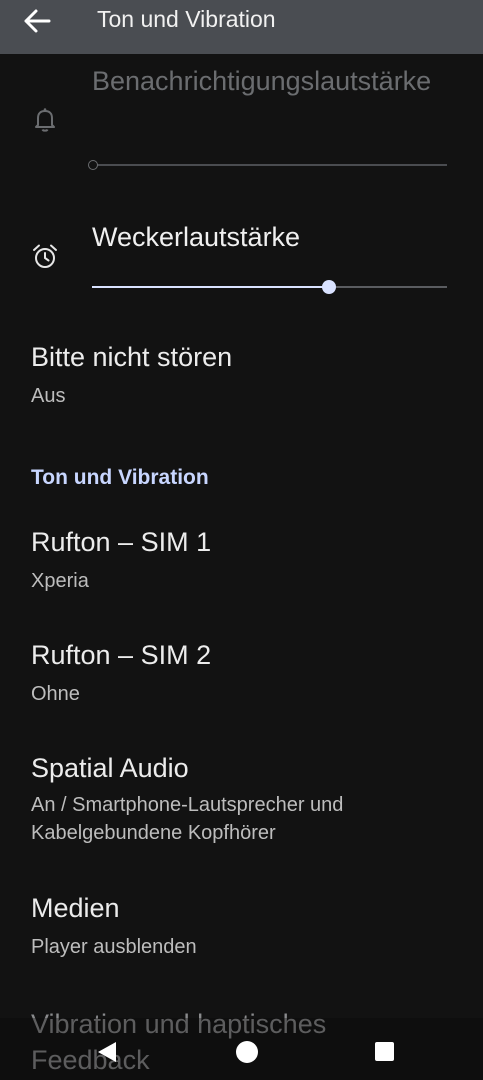 Image resolution: width=483 pixels, height=1080 pixels. I want to click on notification-volume-slider, so click(267, 165).